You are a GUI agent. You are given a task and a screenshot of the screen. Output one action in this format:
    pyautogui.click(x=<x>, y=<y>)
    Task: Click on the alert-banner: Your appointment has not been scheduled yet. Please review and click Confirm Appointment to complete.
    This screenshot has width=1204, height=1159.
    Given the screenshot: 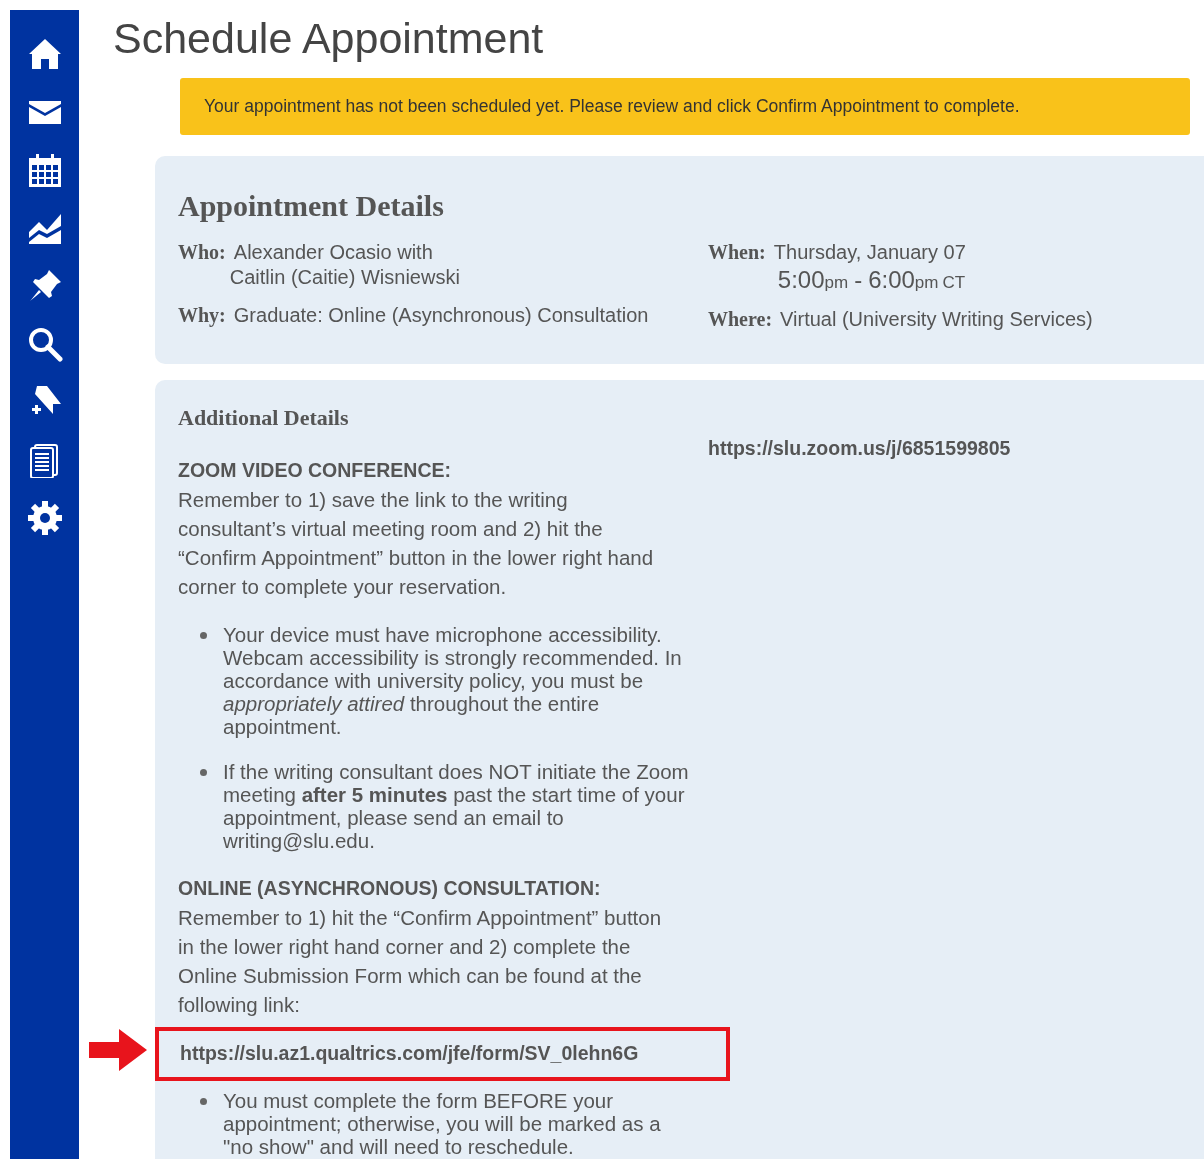 What is the action you would take?
    pyautogui.click(x=685, y=106)
    